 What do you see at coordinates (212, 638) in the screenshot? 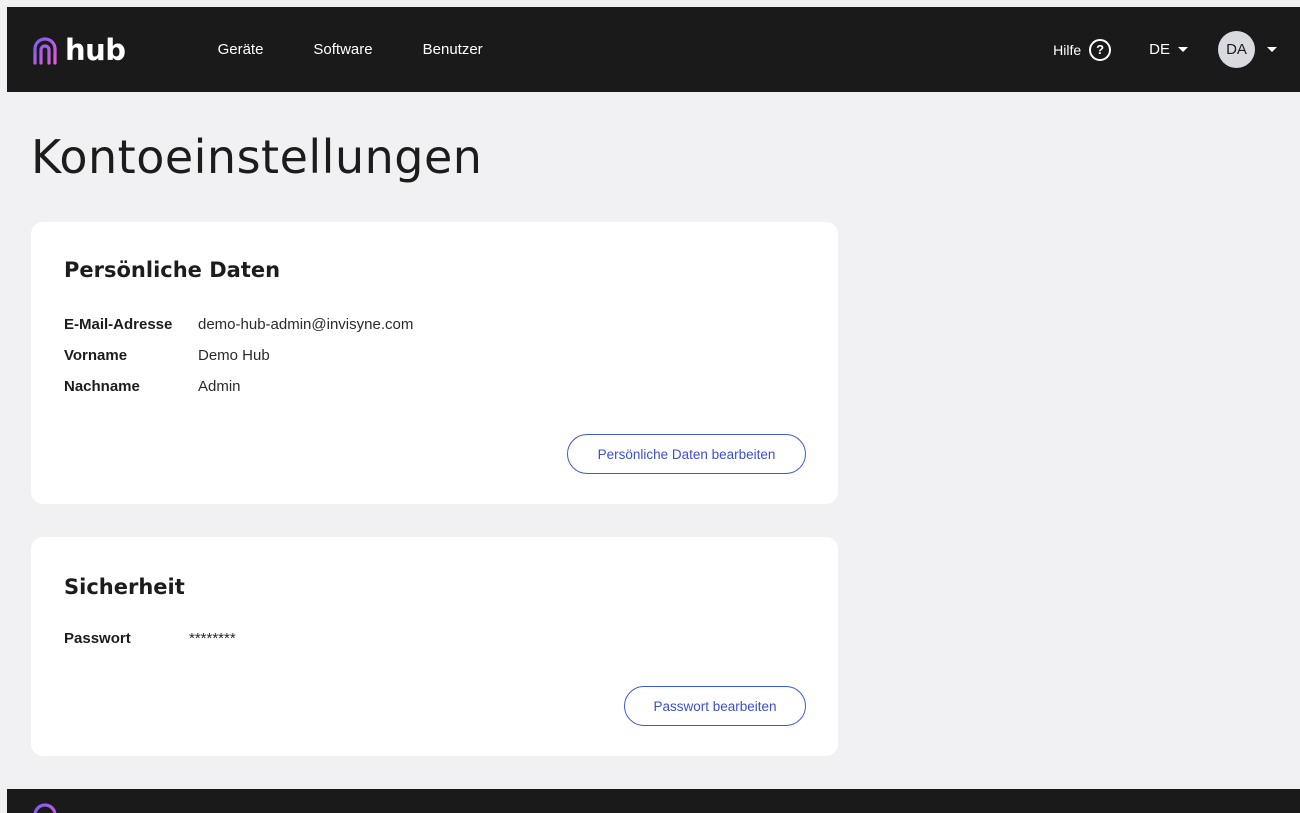
I see `password-value: ********` at bounding box center [212, 638].